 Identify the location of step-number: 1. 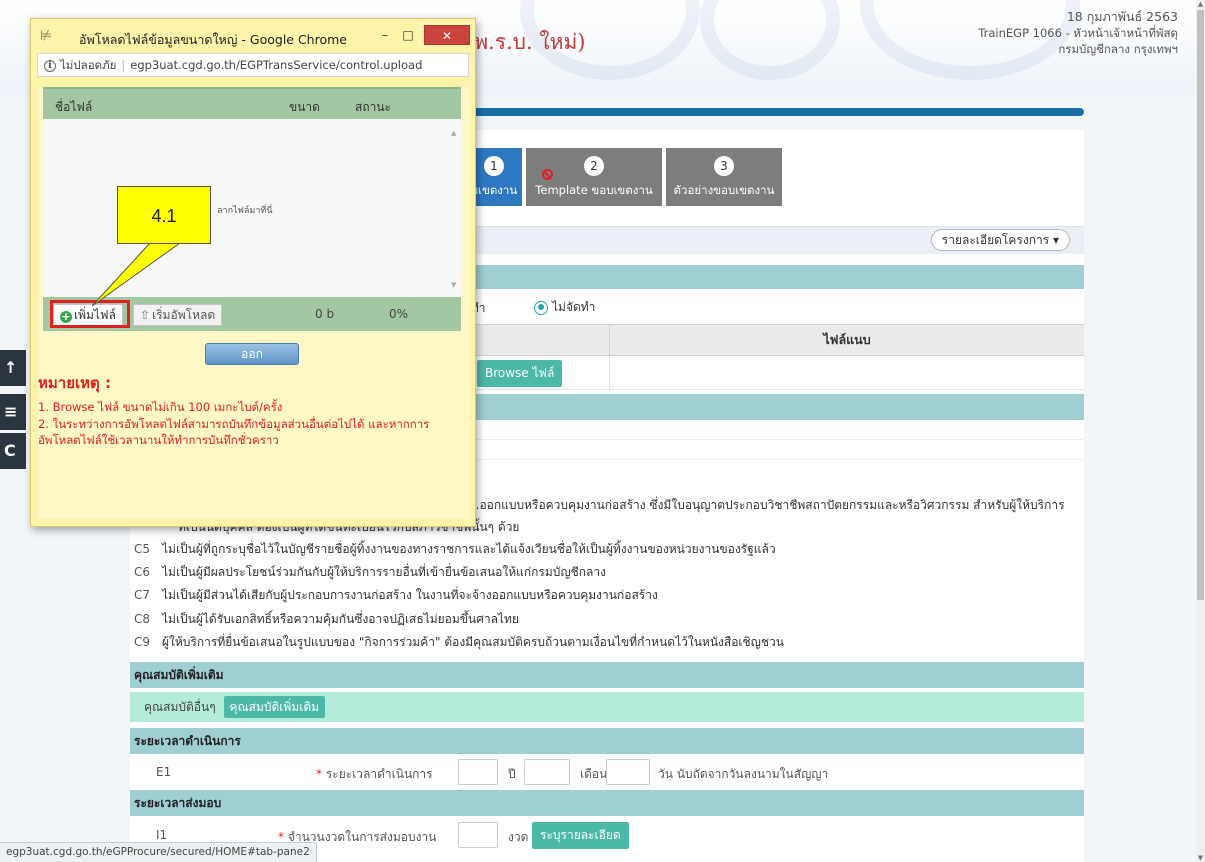
(494, 166).